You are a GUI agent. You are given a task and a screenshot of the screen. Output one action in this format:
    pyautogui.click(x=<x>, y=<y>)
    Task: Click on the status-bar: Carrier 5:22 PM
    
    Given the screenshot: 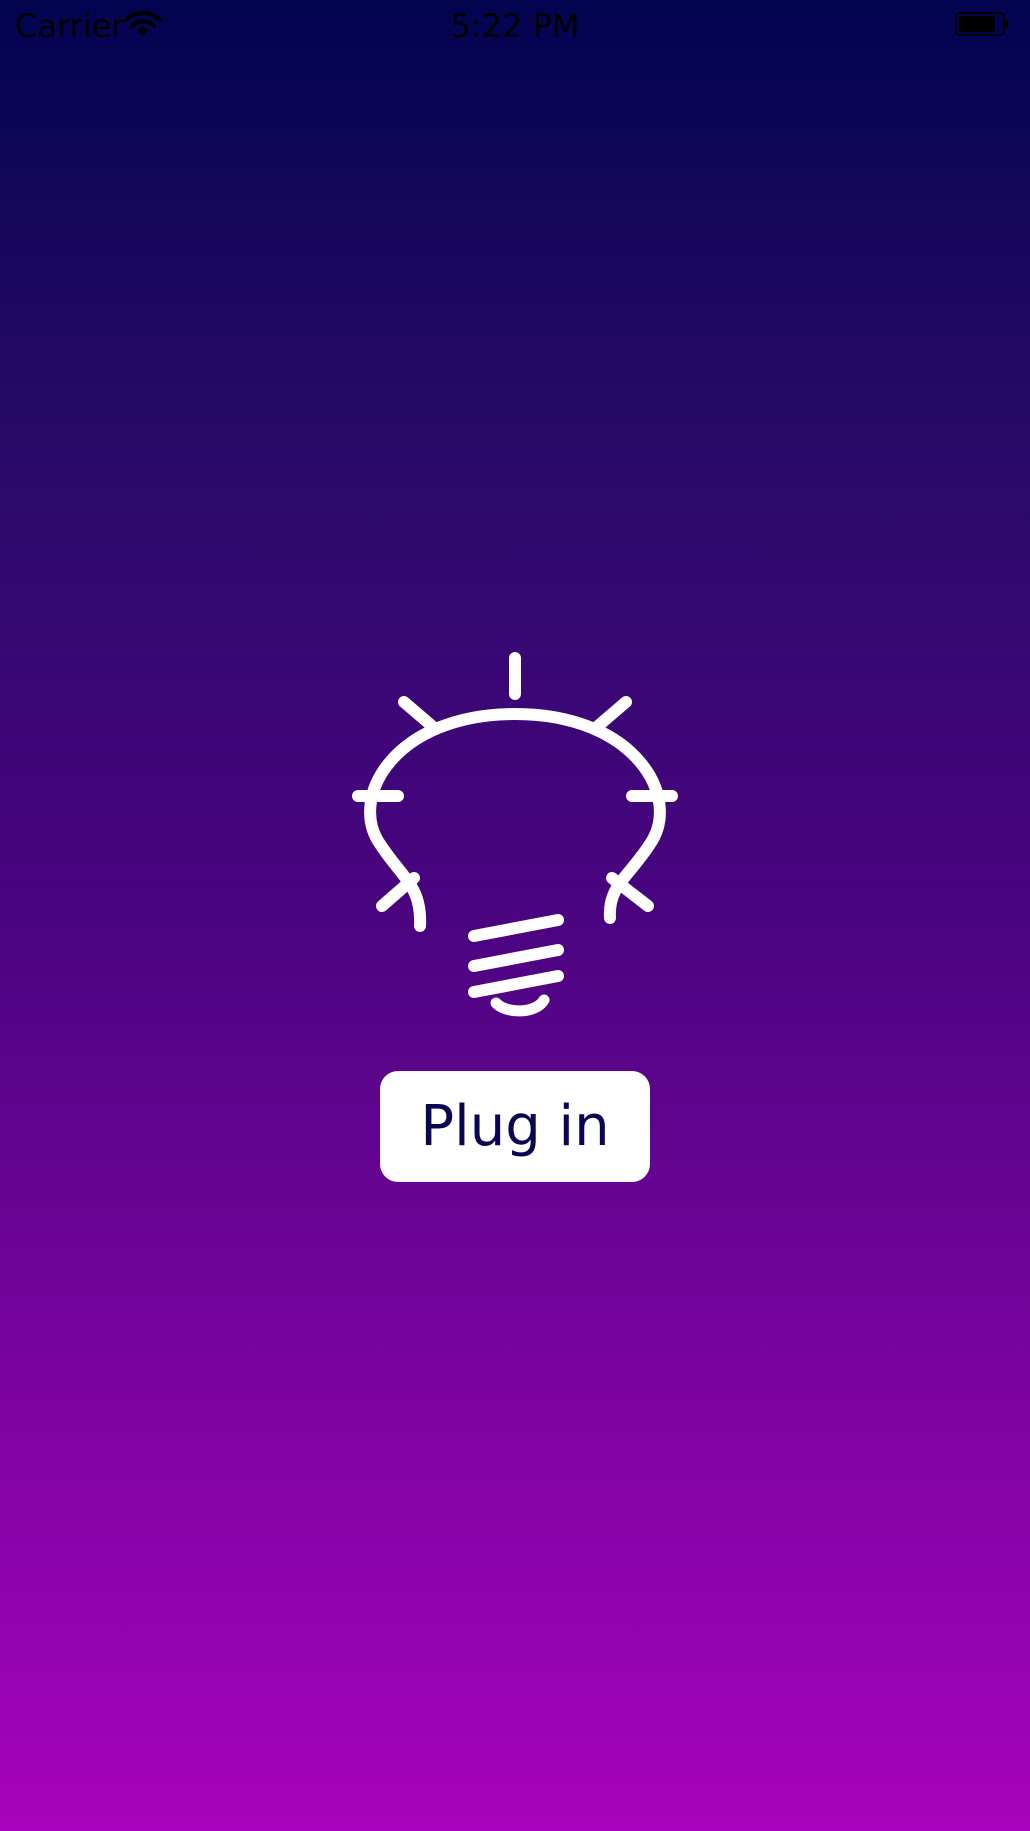 What is the action you would take?
    pyautogui.click(x=515, y=26)
    